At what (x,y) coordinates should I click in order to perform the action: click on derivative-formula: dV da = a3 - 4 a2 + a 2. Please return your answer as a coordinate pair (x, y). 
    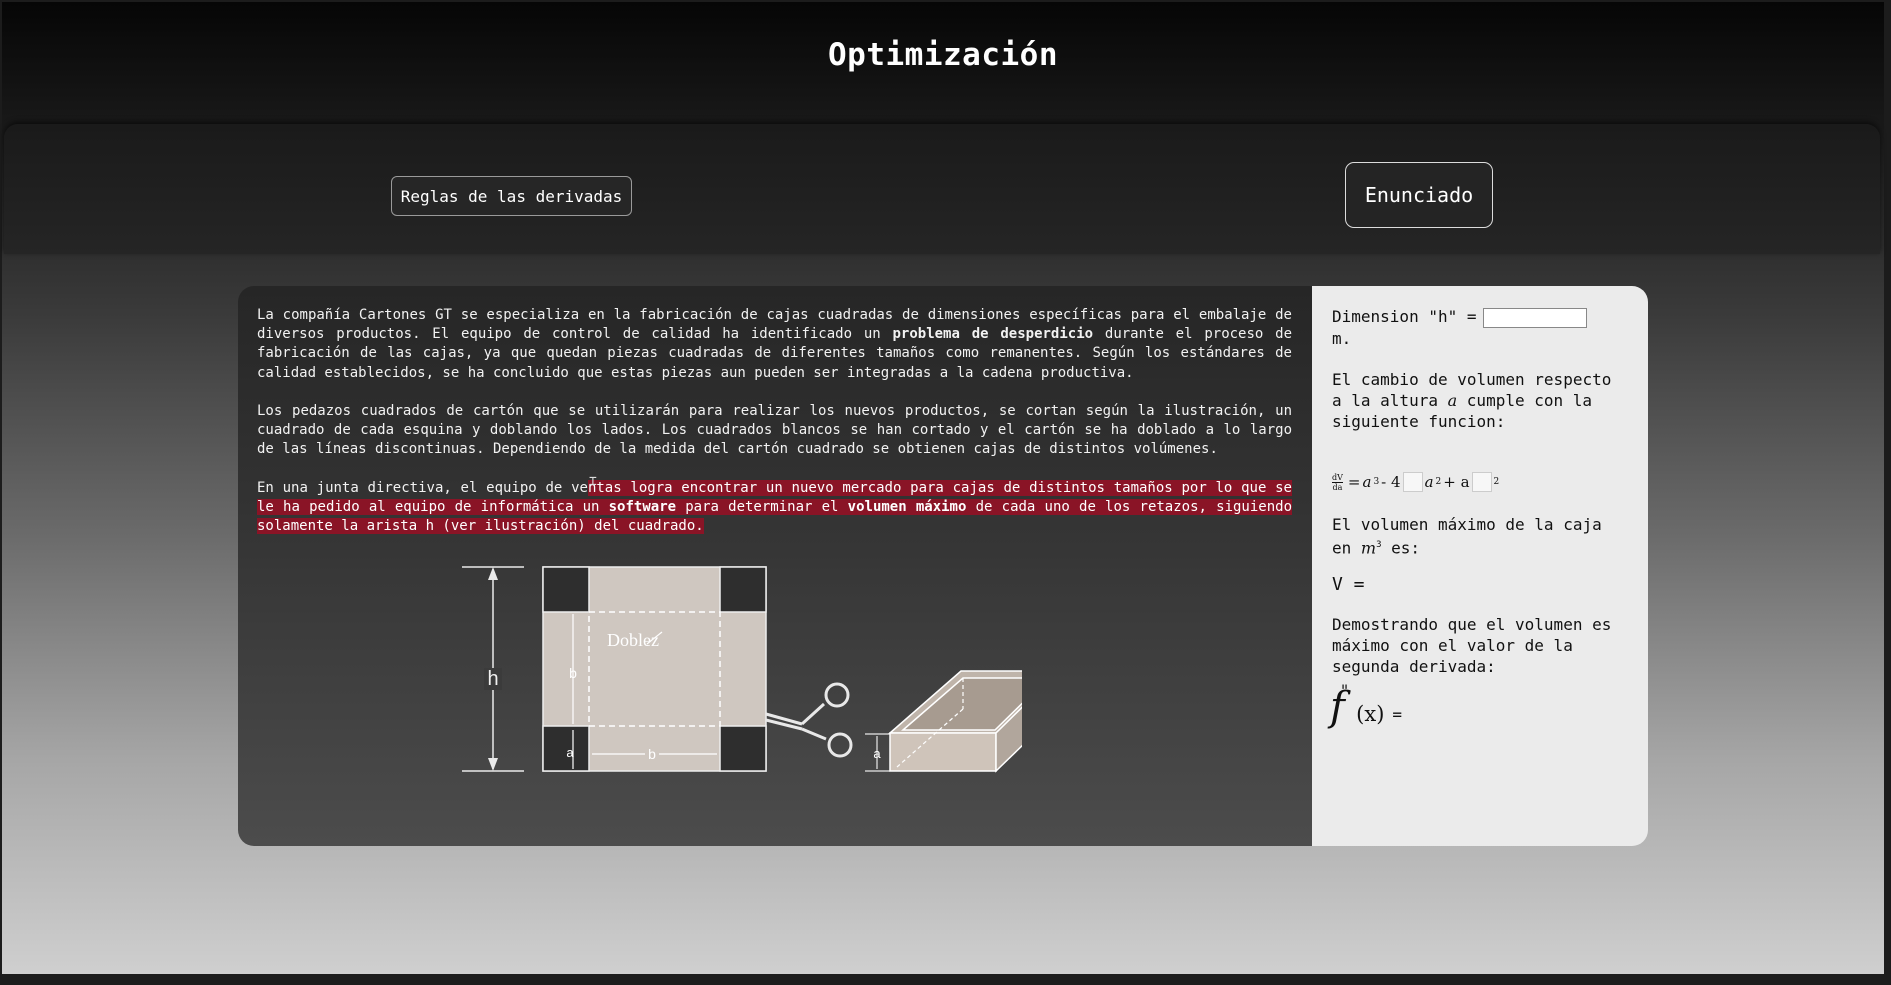
    Looking at the image, I should click on (1416, 482).